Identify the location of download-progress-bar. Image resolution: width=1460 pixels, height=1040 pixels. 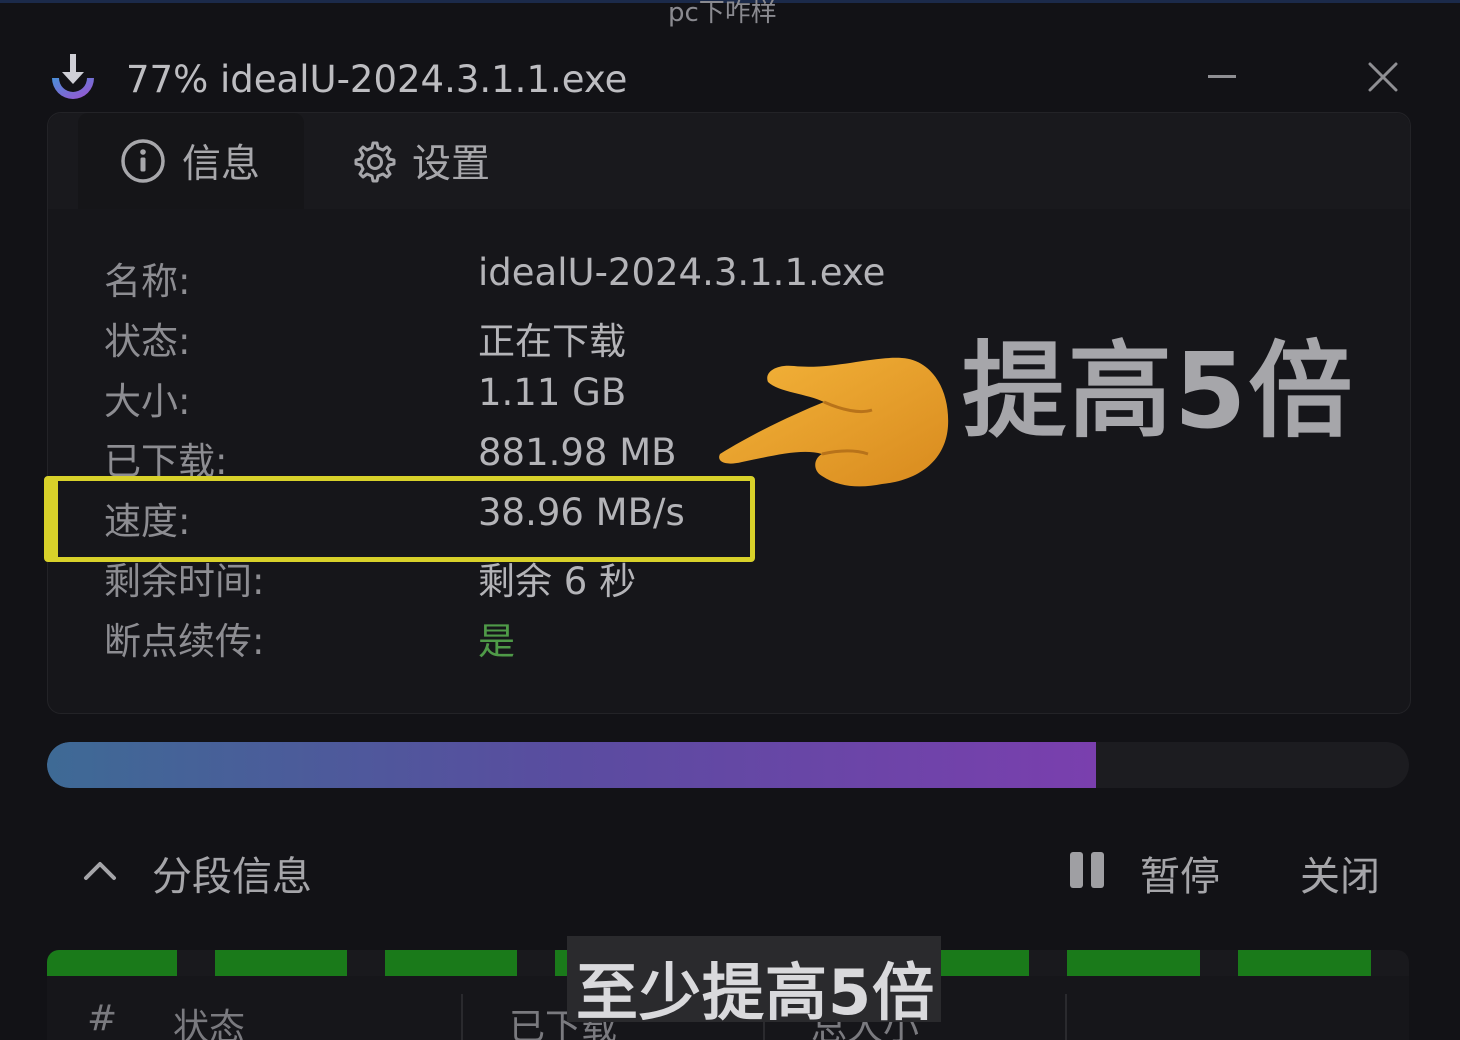
(728, 765).